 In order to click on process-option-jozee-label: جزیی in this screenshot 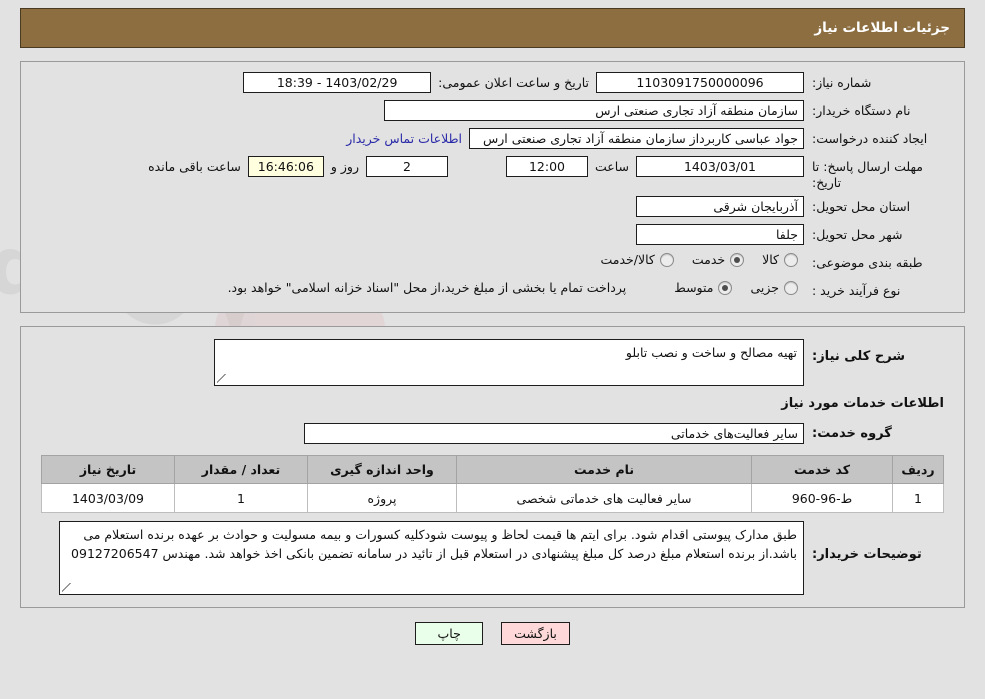, I will do `click(764, 288)`.